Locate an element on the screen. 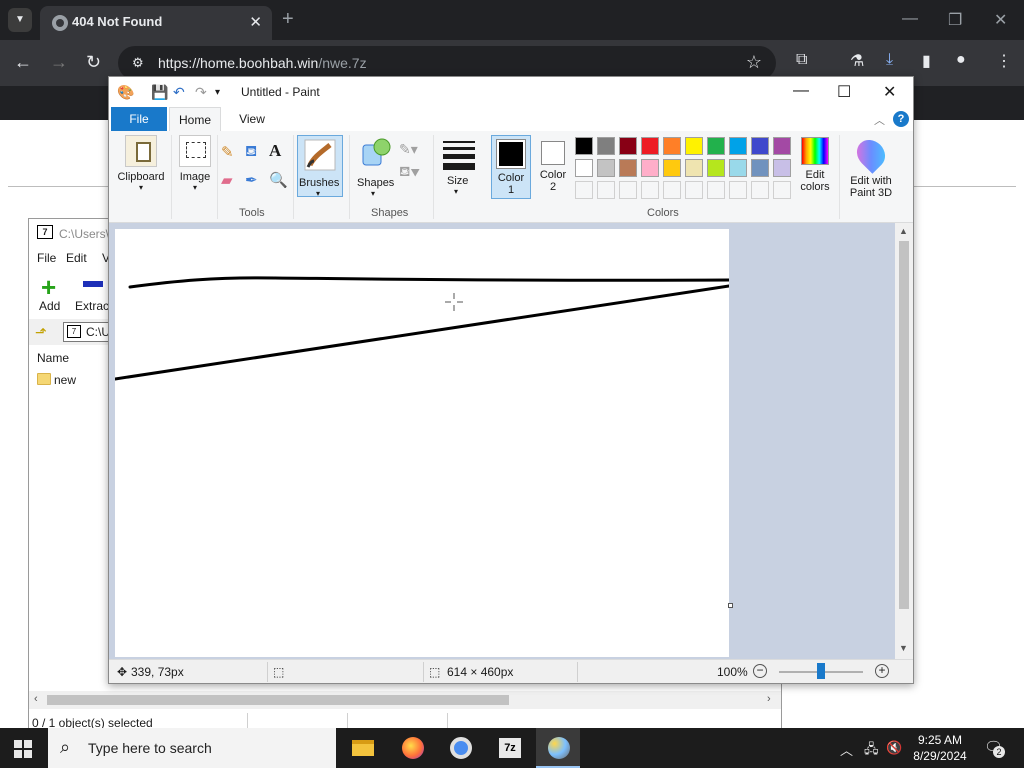 This screenshot has width=1024, height=768. text-tool-icon: A is located at coordinates (275, 151).